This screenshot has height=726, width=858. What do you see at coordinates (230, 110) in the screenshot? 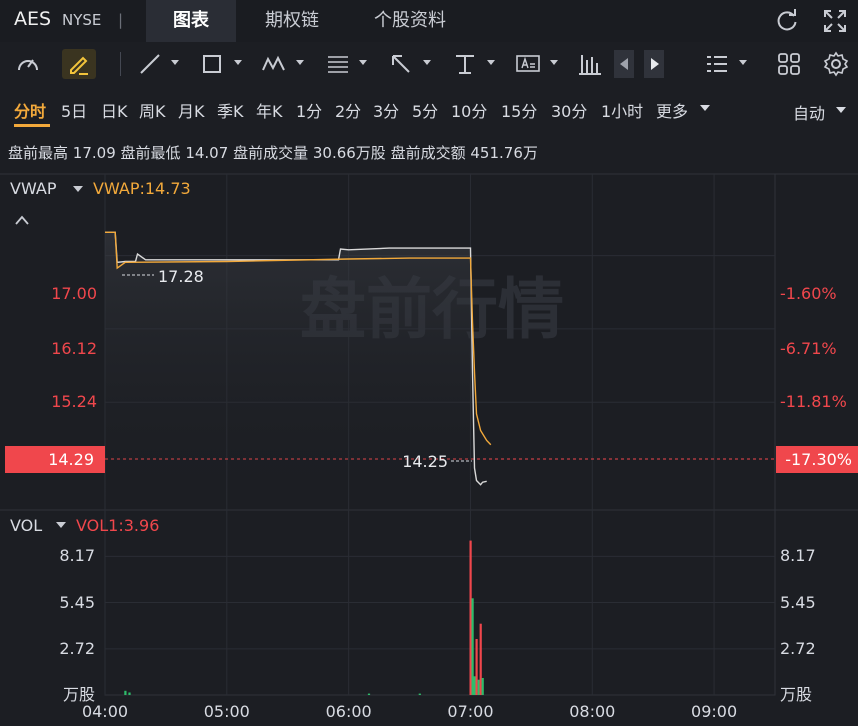
I see `period-quarterly: 季K` at bounding box center [230, 110].